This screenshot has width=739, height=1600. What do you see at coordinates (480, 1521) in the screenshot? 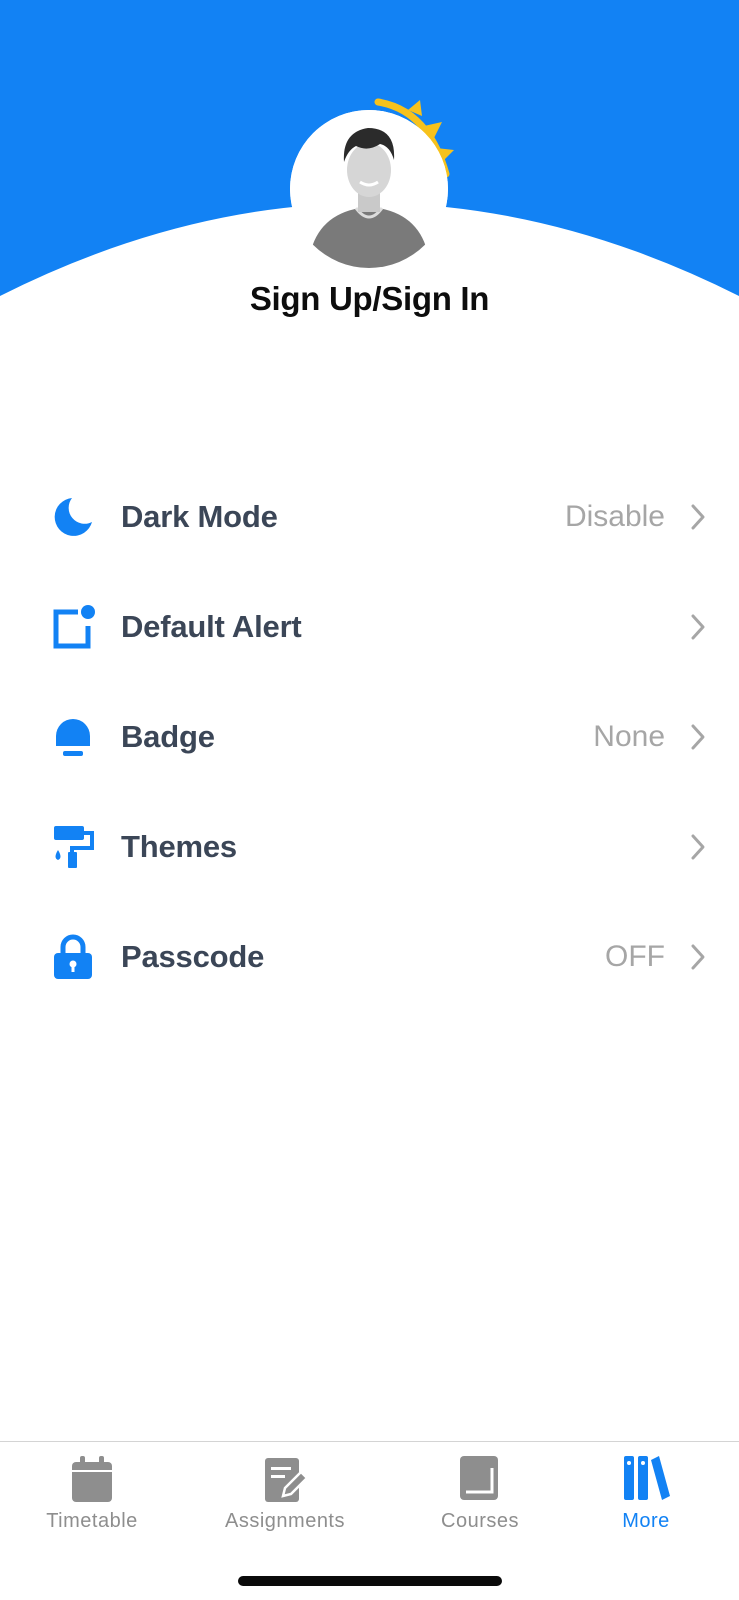
I see `tab-courses-label: Courses` at bounding box center [480, 1521].